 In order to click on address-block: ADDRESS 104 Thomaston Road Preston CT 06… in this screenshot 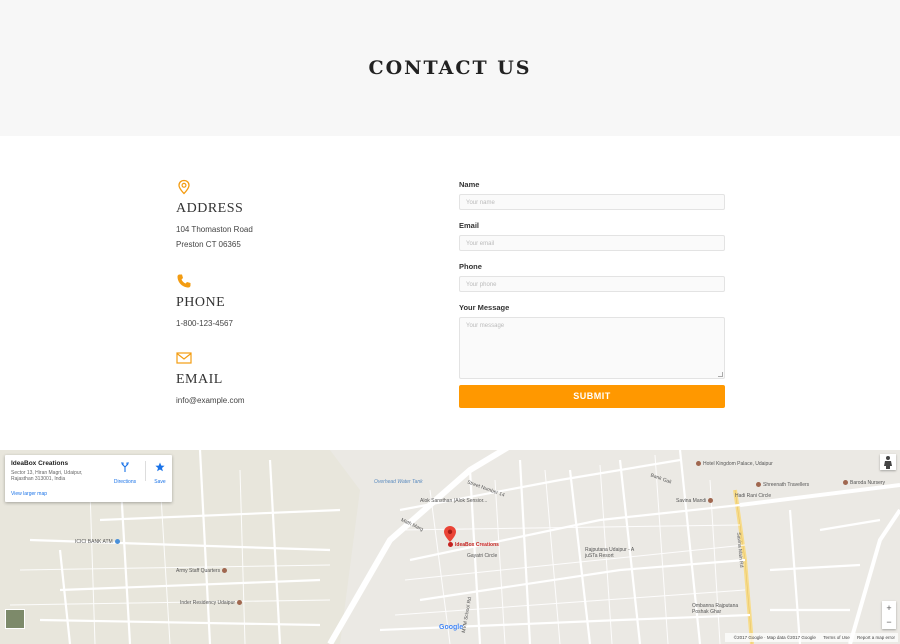, I will do `click(214, 215)`.